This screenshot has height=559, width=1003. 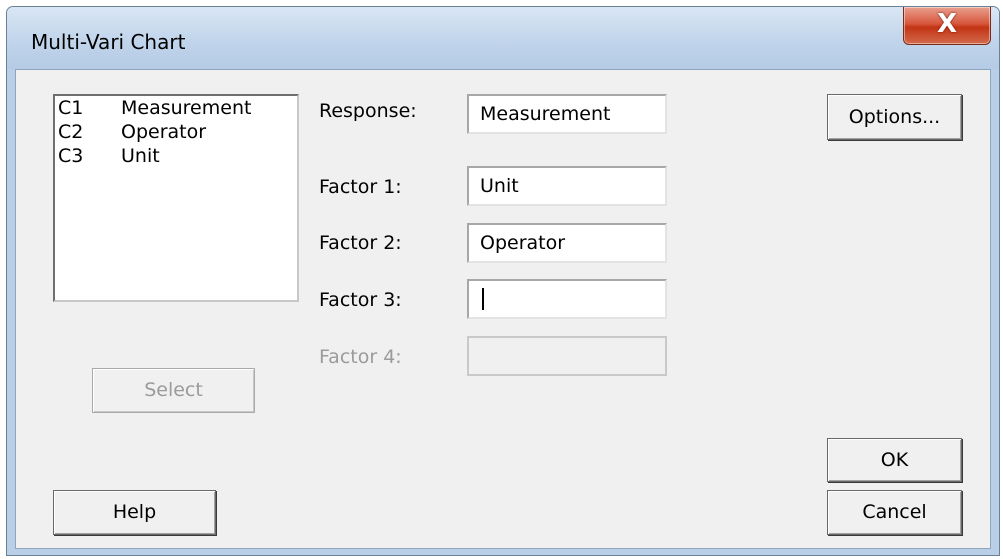 What do you see at coordinates (567, 356) in the screenshot?
I see `factor4-field` at bounding box center [567, 356].